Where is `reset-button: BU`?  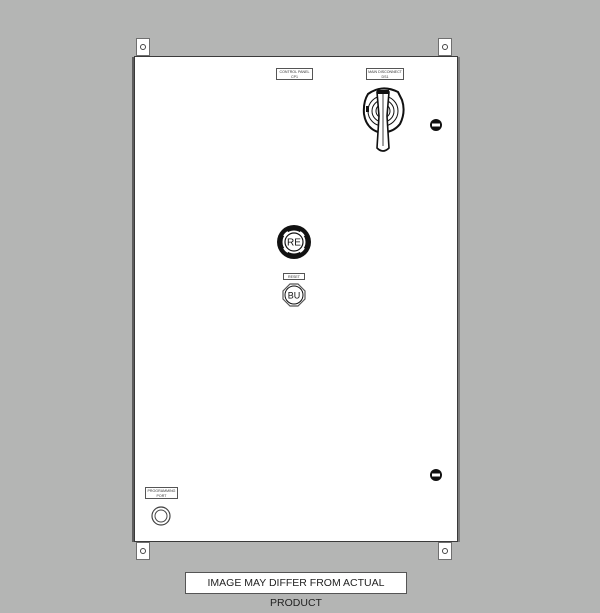 reset-button: BU is located at coordinates (294, 295).